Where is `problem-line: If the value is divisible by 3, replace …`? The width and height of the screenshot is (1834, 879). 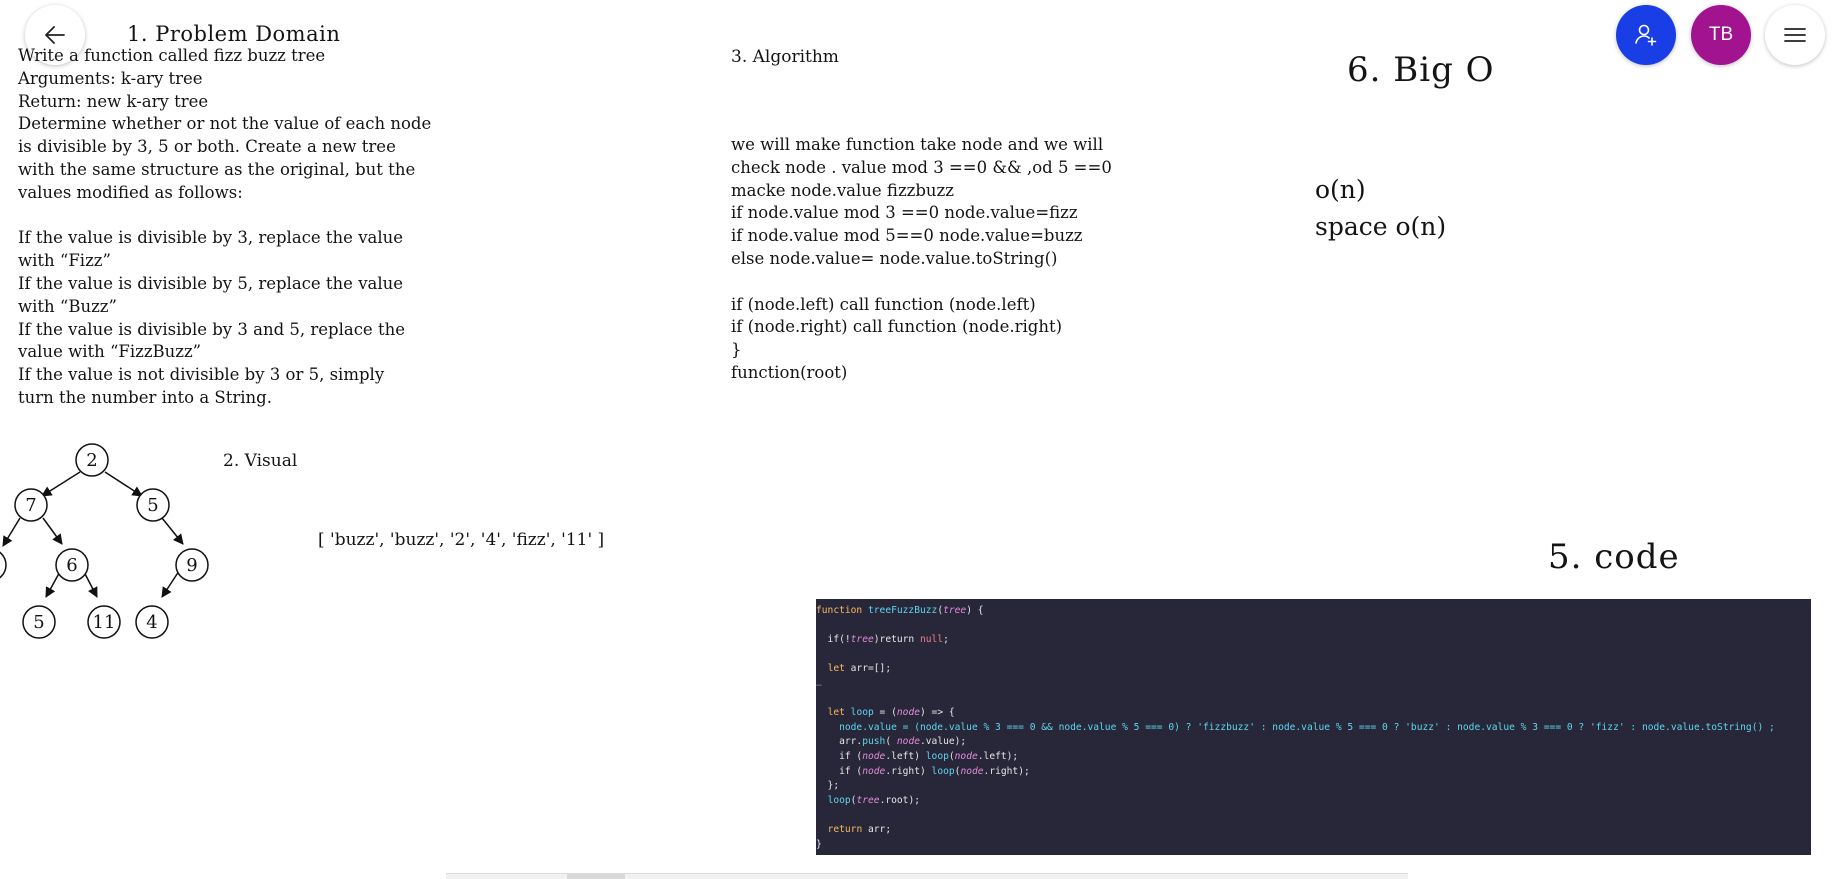 problem-line: If the value is divisible by 3, replace … is located at coordinates (211, 238).